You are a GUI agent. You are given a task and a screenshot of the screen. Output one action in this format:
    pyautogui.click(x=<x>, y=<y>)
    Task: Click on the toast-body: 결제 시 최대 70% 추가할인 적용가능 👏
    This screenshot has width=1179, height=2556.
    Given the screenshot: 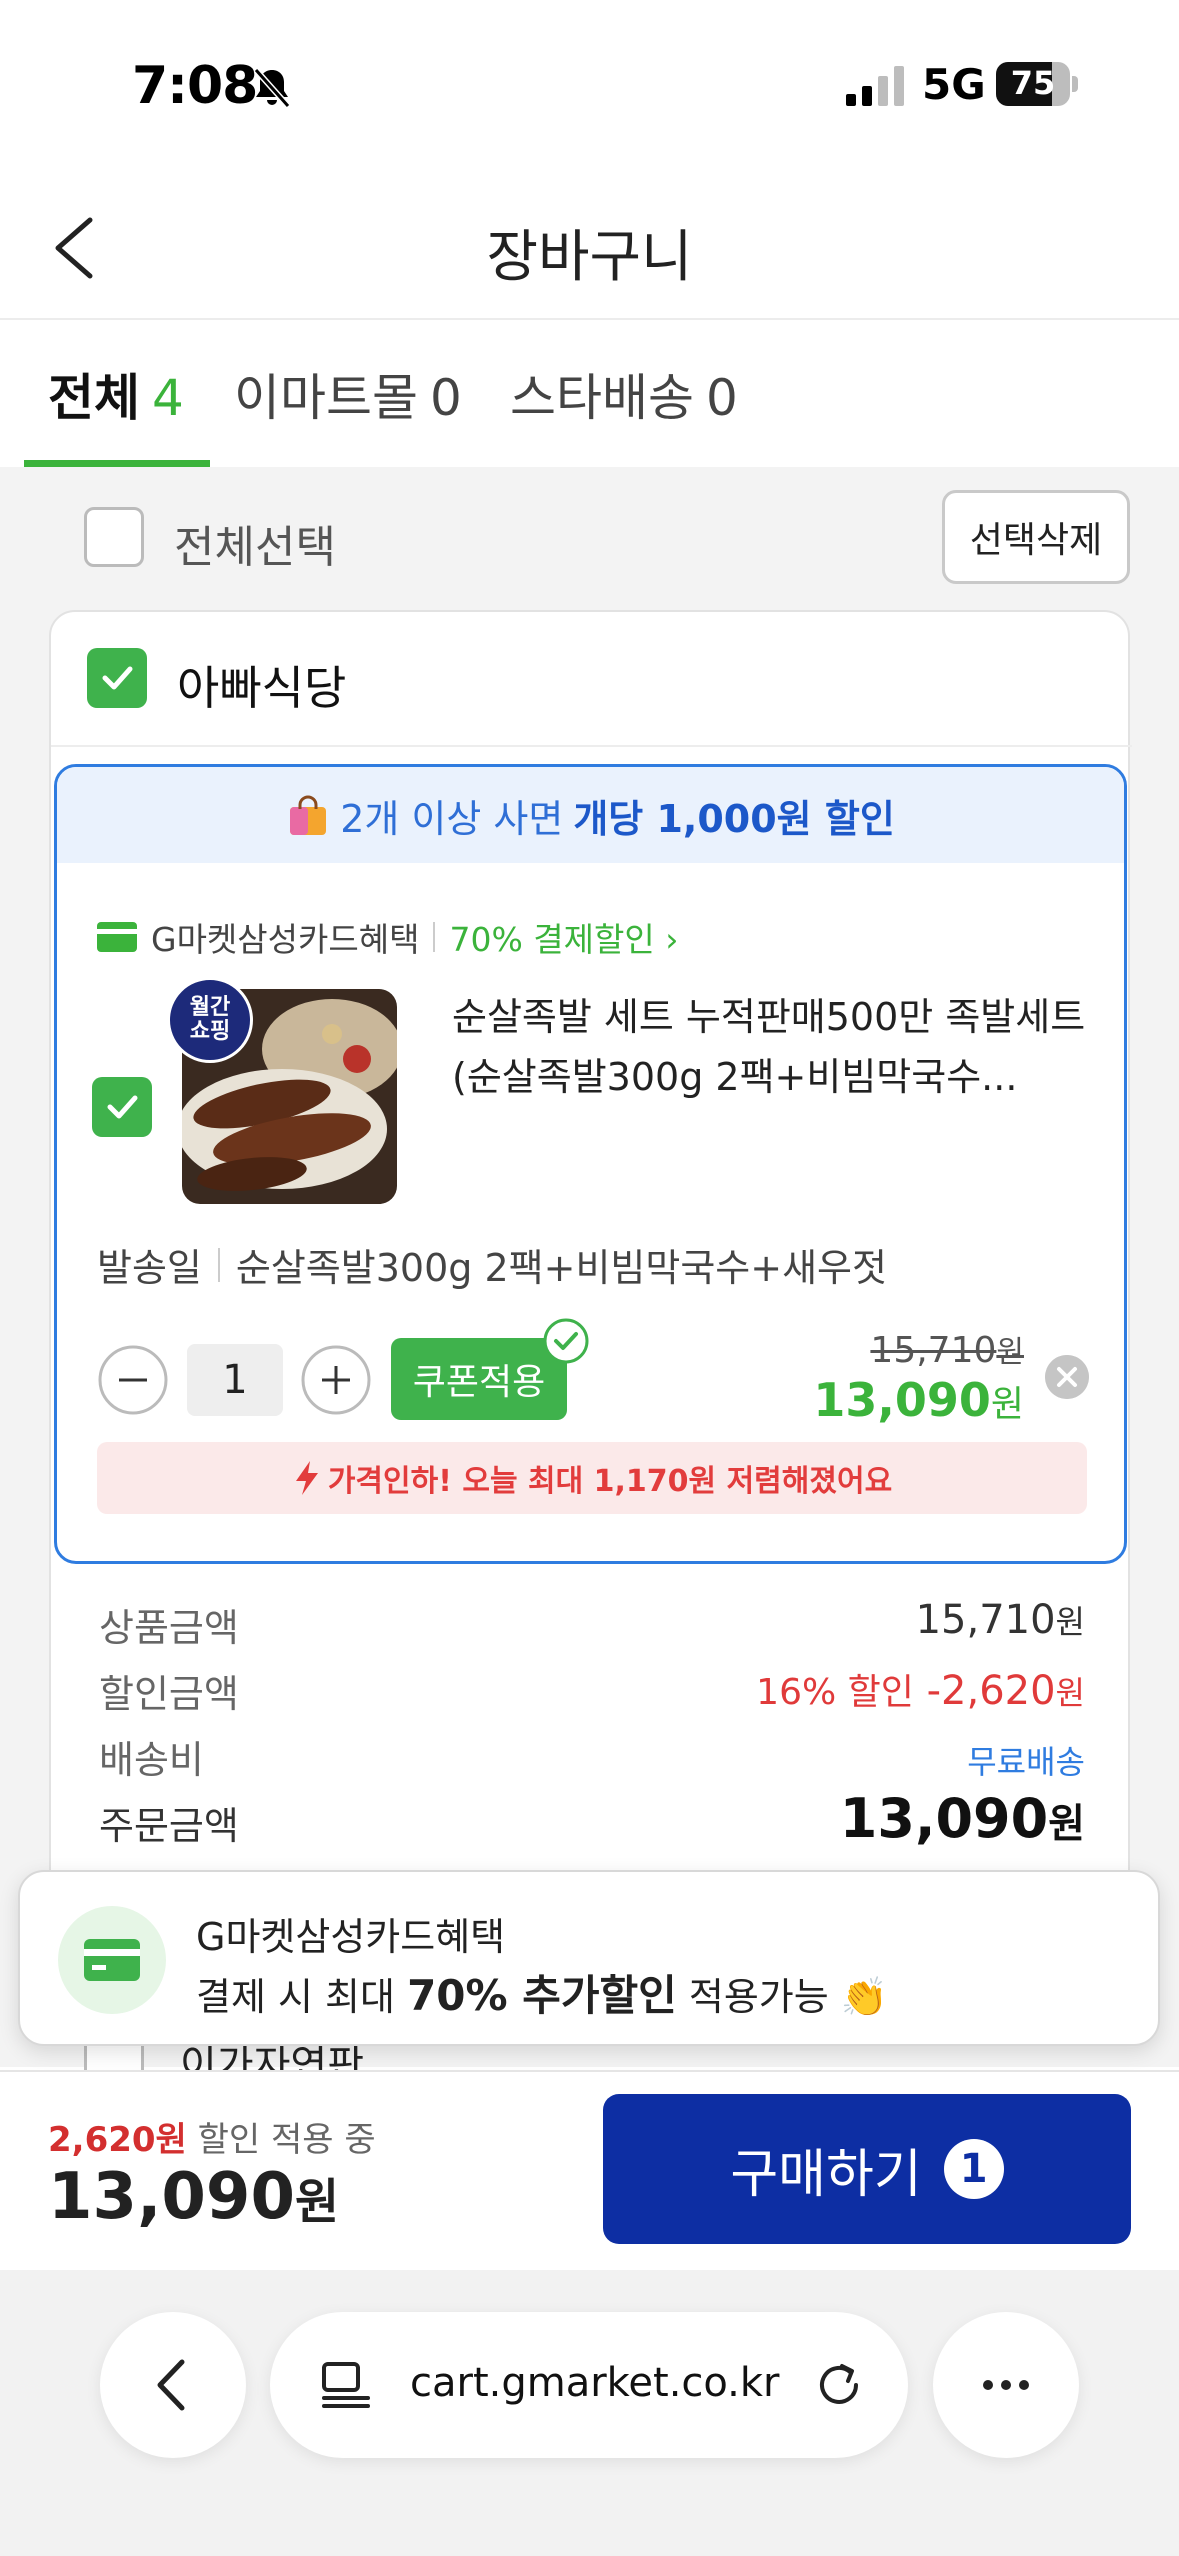 What is the action you would take?
    pyautogui.click(x=542, y=1992)
    